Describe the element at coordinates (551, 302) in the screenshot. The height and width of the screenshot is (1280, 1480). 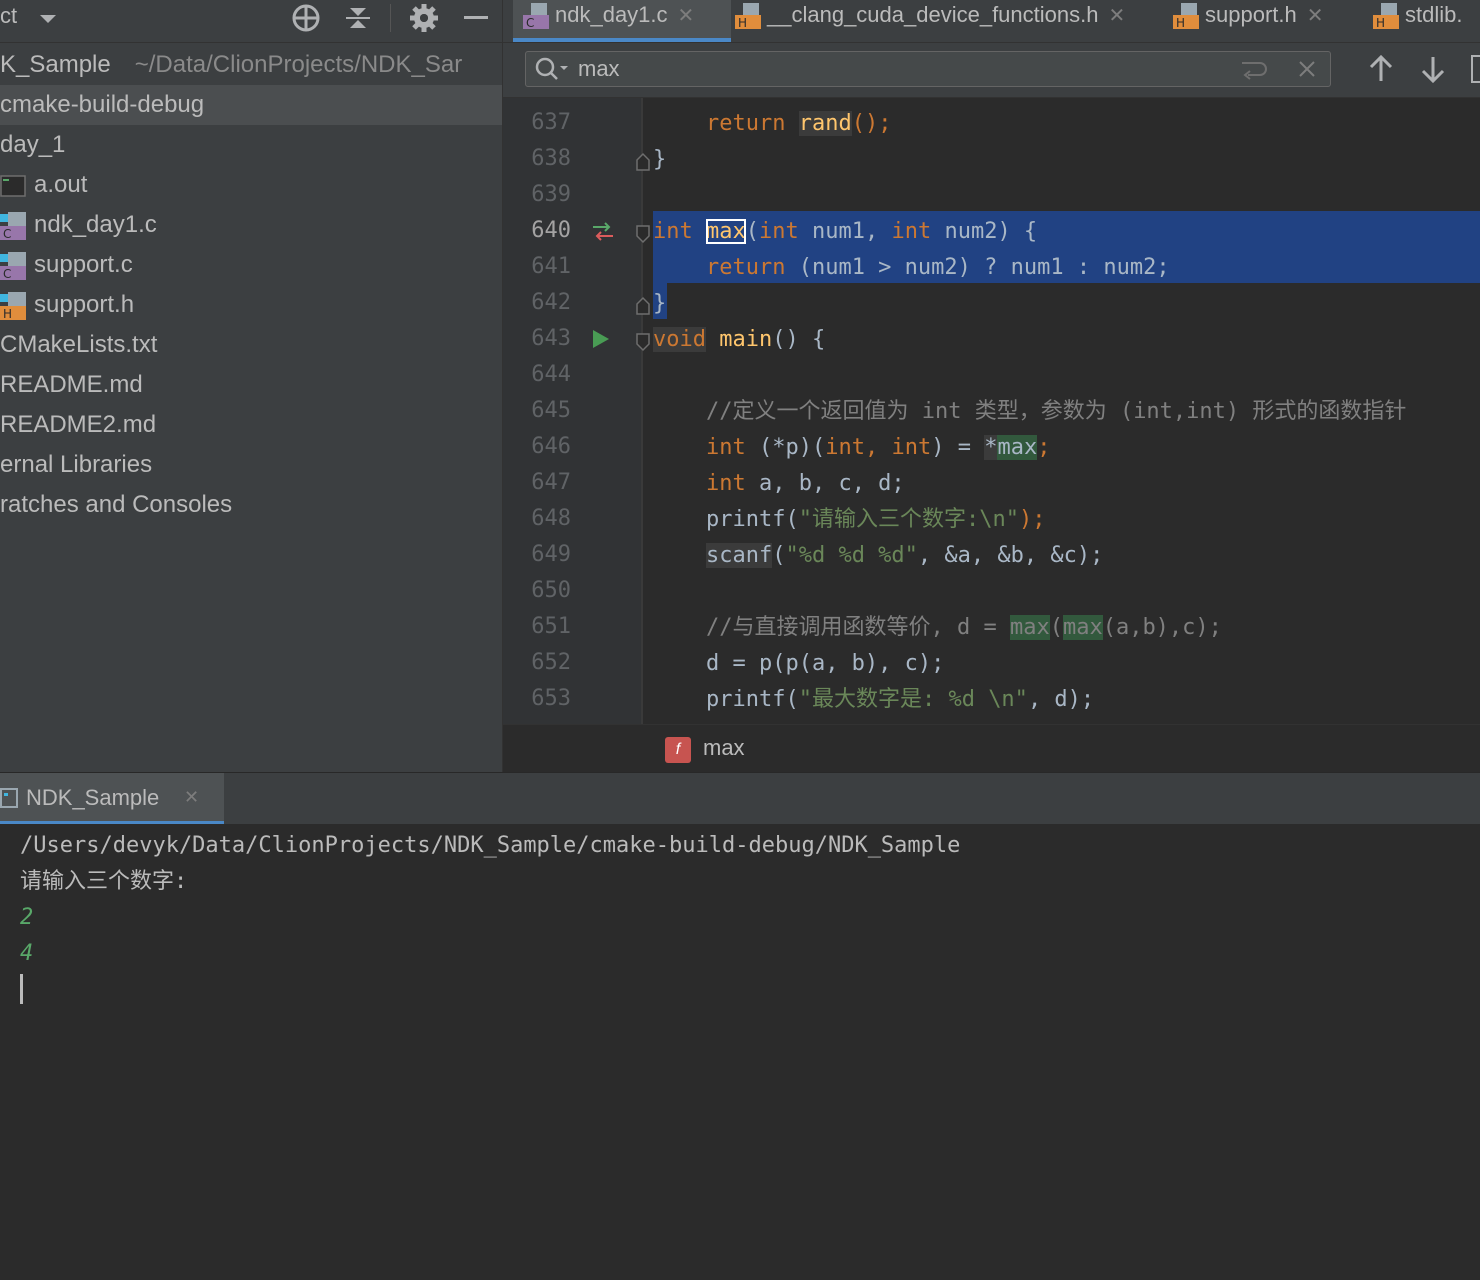
I see `line-number: 642` at that location.